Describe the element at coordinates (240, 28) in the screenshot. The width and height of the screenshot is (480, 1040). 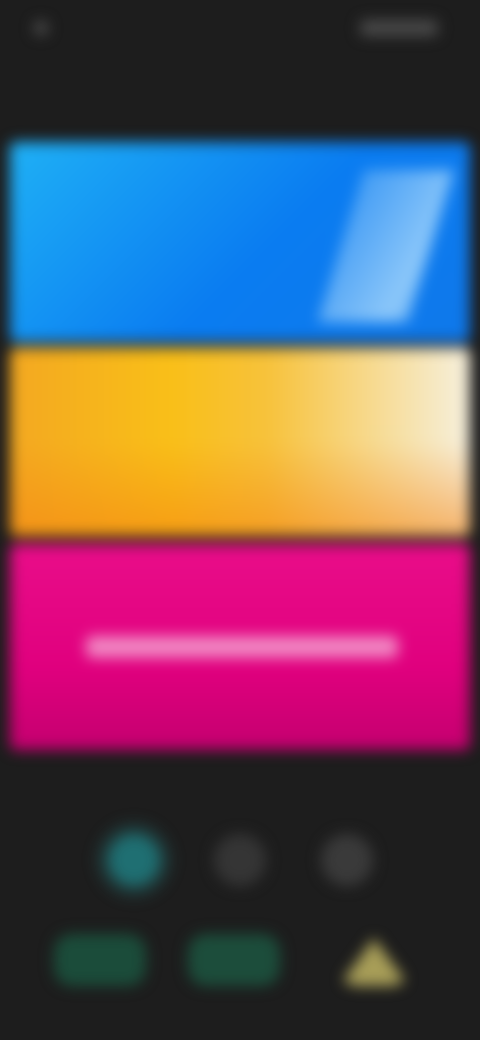
I see `status-bar` at that location.